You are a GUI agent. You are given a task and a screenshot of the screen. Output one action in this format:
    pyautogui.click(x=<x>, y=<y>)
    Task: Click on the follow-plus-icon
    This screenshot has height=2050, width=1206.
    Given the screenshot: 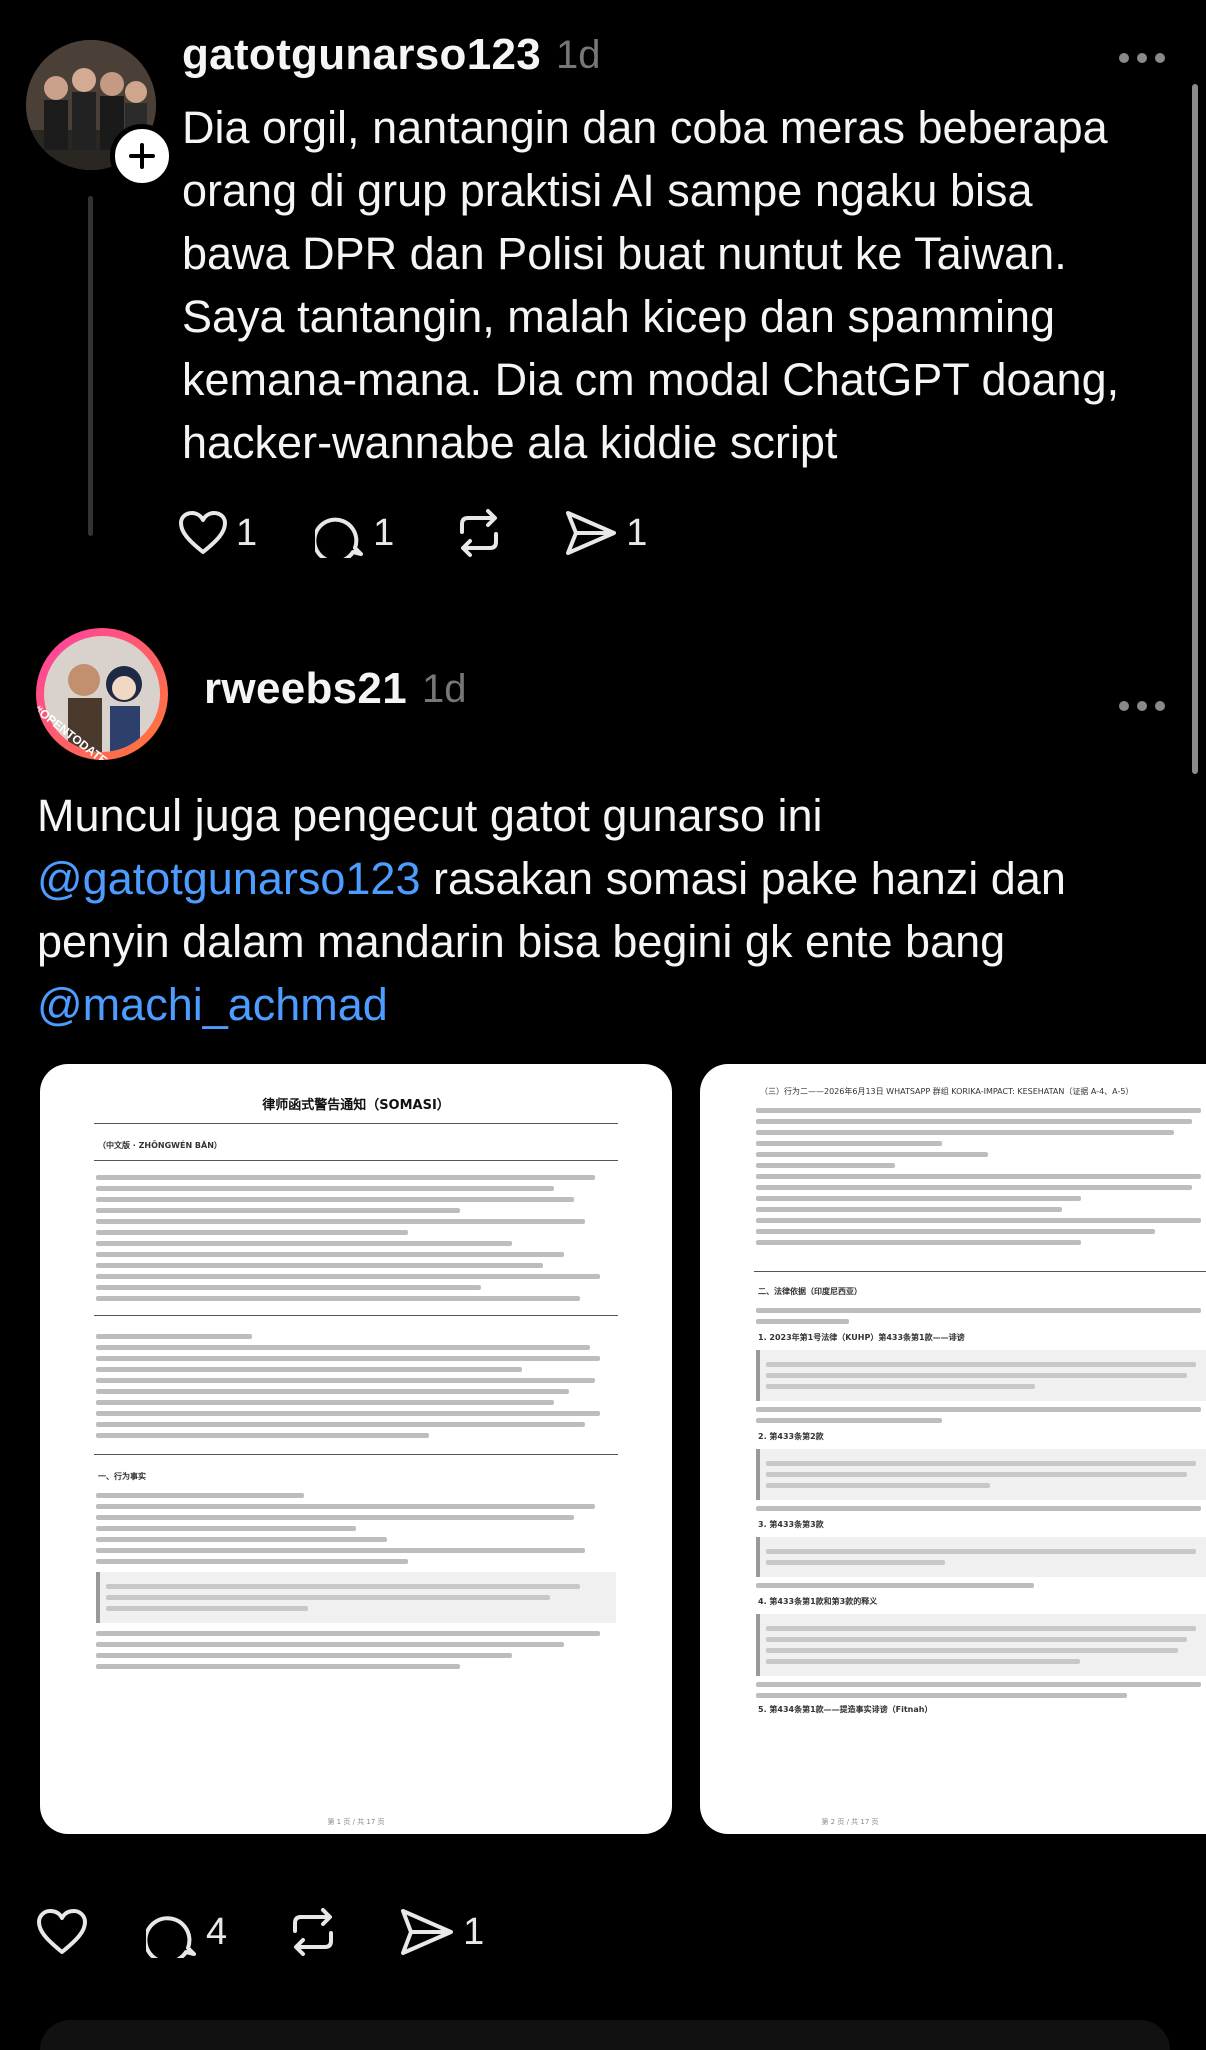 What is the action you would take?
    pyautogui.click(x=142, y=156)
    